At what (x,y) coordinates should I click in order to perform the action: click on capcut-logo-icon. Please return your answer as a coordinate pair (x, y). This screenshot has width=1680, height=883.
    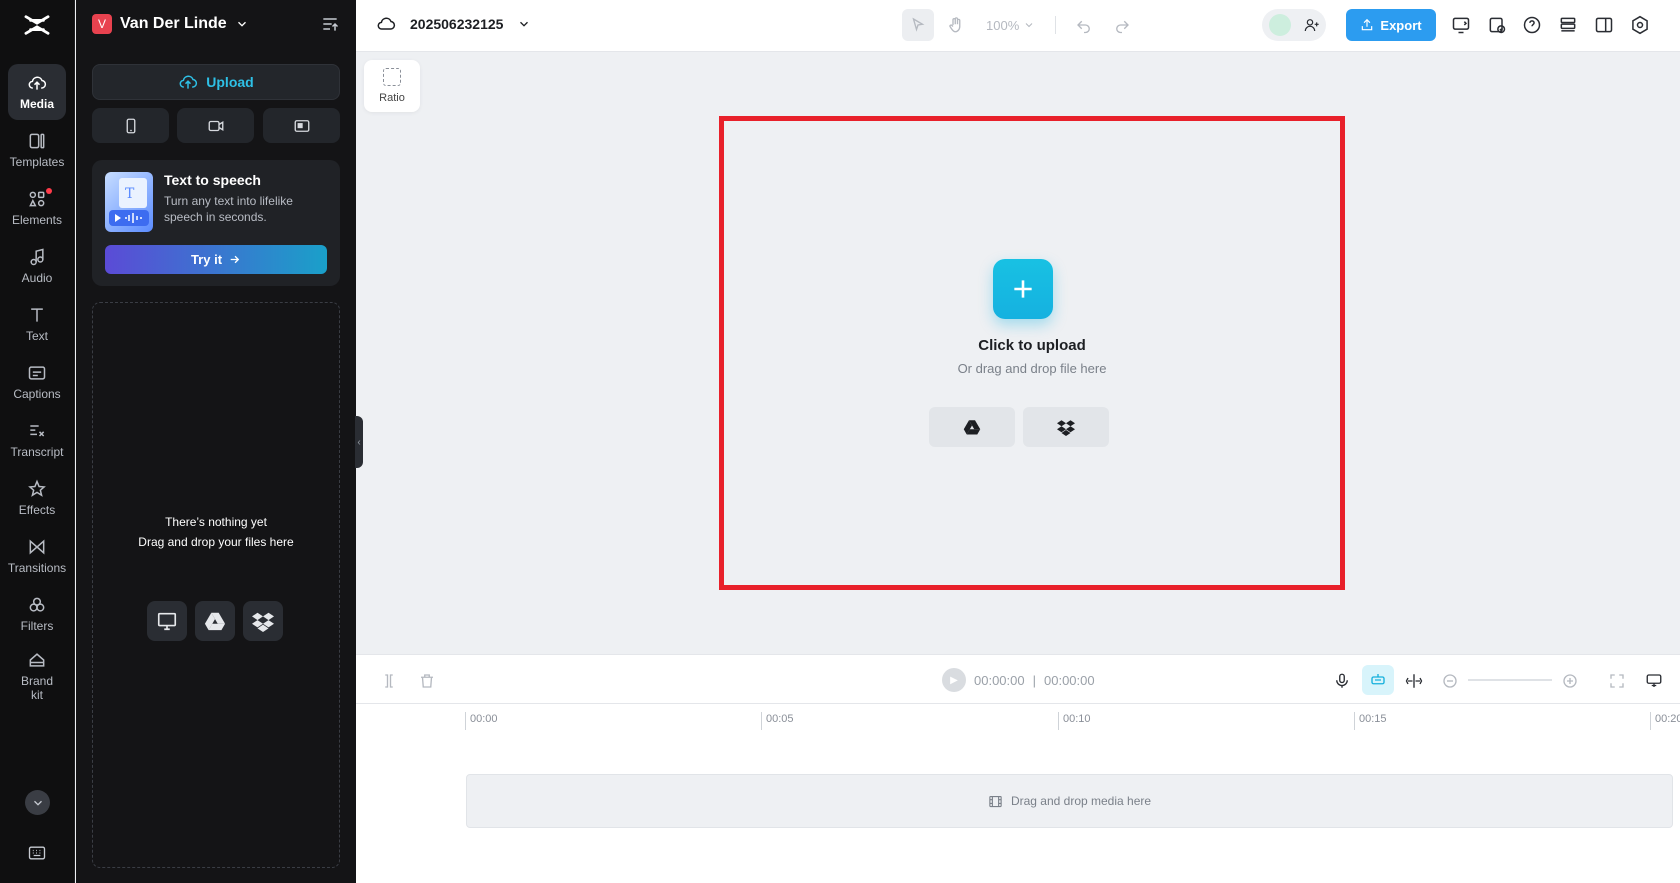
    Looking at the image, I should click on (37, 25).